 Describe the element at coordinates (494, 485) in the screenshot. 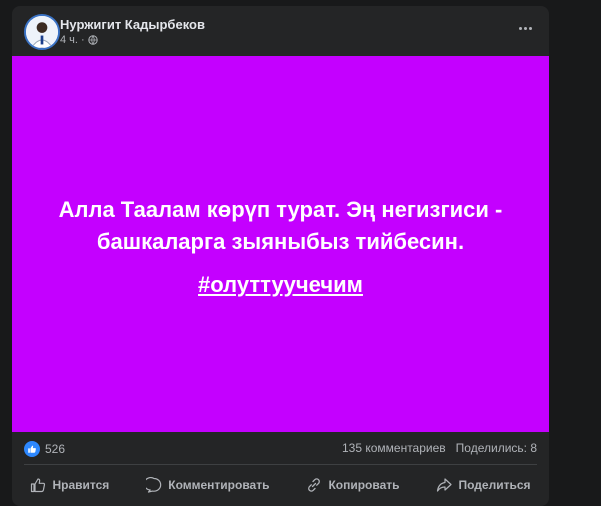

I see `share-label: Поделиться` at that location.